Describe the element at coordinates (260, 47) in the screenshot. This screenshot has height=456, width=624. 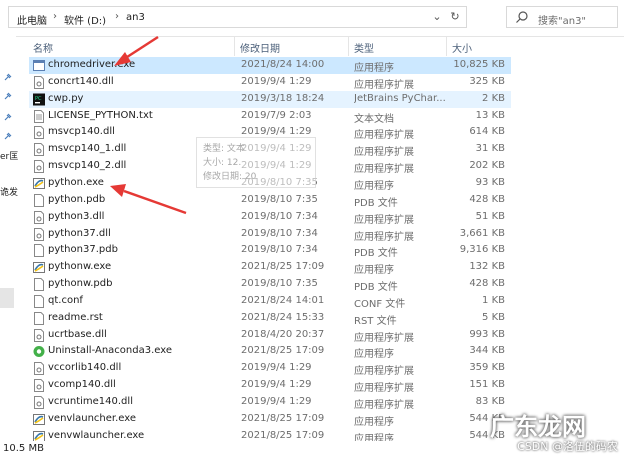
I see `column-header-date: 修改日期` at that location.